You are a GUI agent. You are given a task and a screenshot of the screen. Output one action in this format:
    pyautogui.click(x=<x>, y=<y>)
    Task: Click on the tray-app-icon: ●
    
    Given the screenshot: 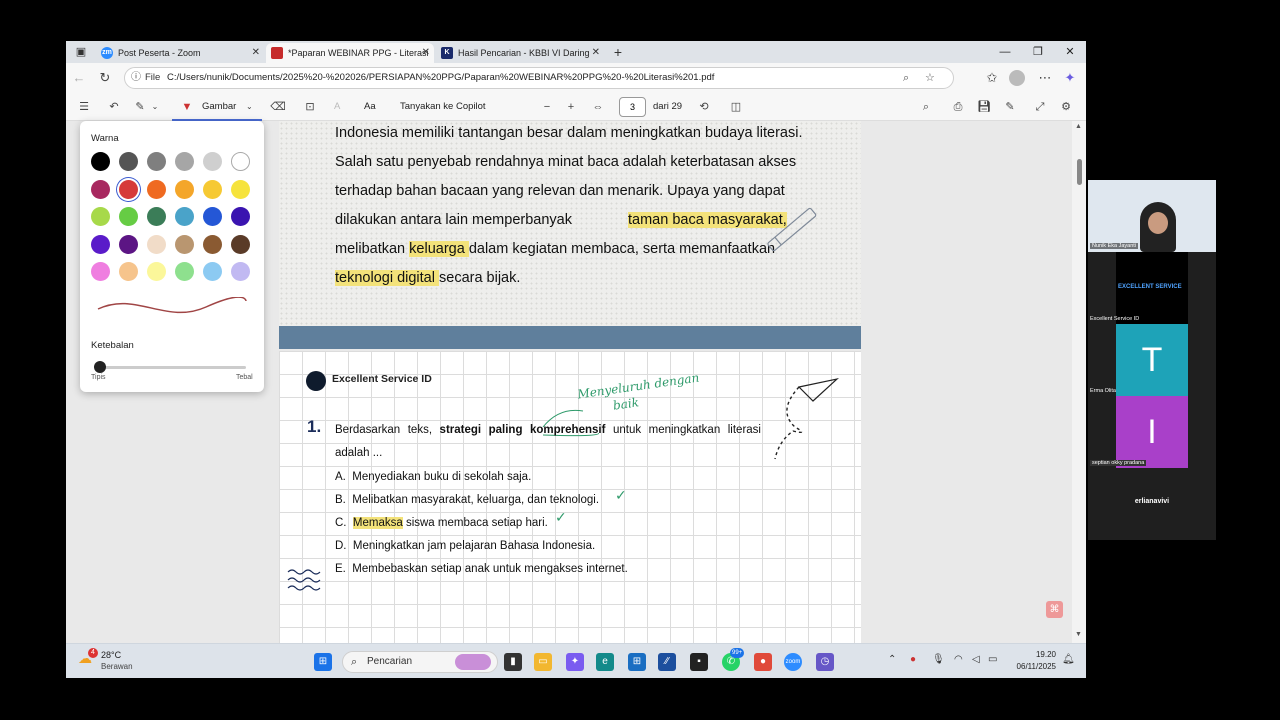 What is the action you would take?
    pyautogui.click(x=913, y=659)
    